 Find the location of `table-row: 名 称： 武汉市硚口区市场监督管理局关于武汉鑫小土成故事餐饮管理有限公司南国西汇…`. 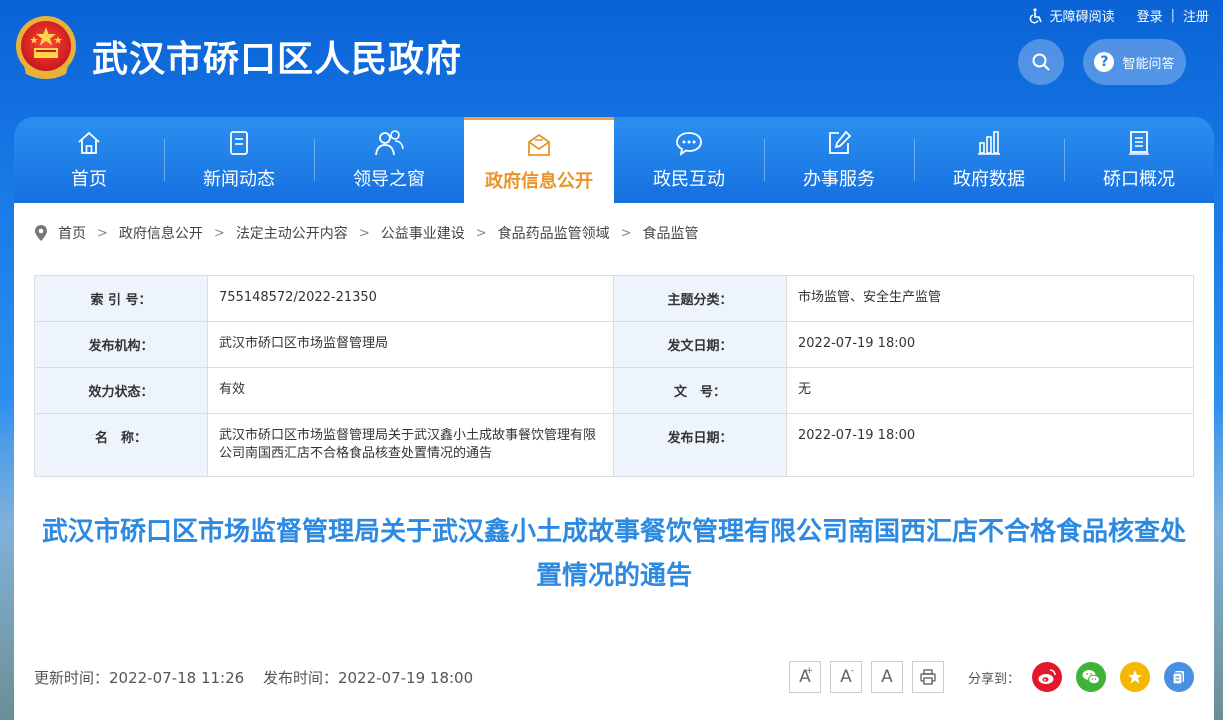

table-row: 名 称： 武汉市硚口区市场监督管理局关于武汉鑫小土成故事餐饮管理有限公司南国西汇… is located at coordinates (614, 445).